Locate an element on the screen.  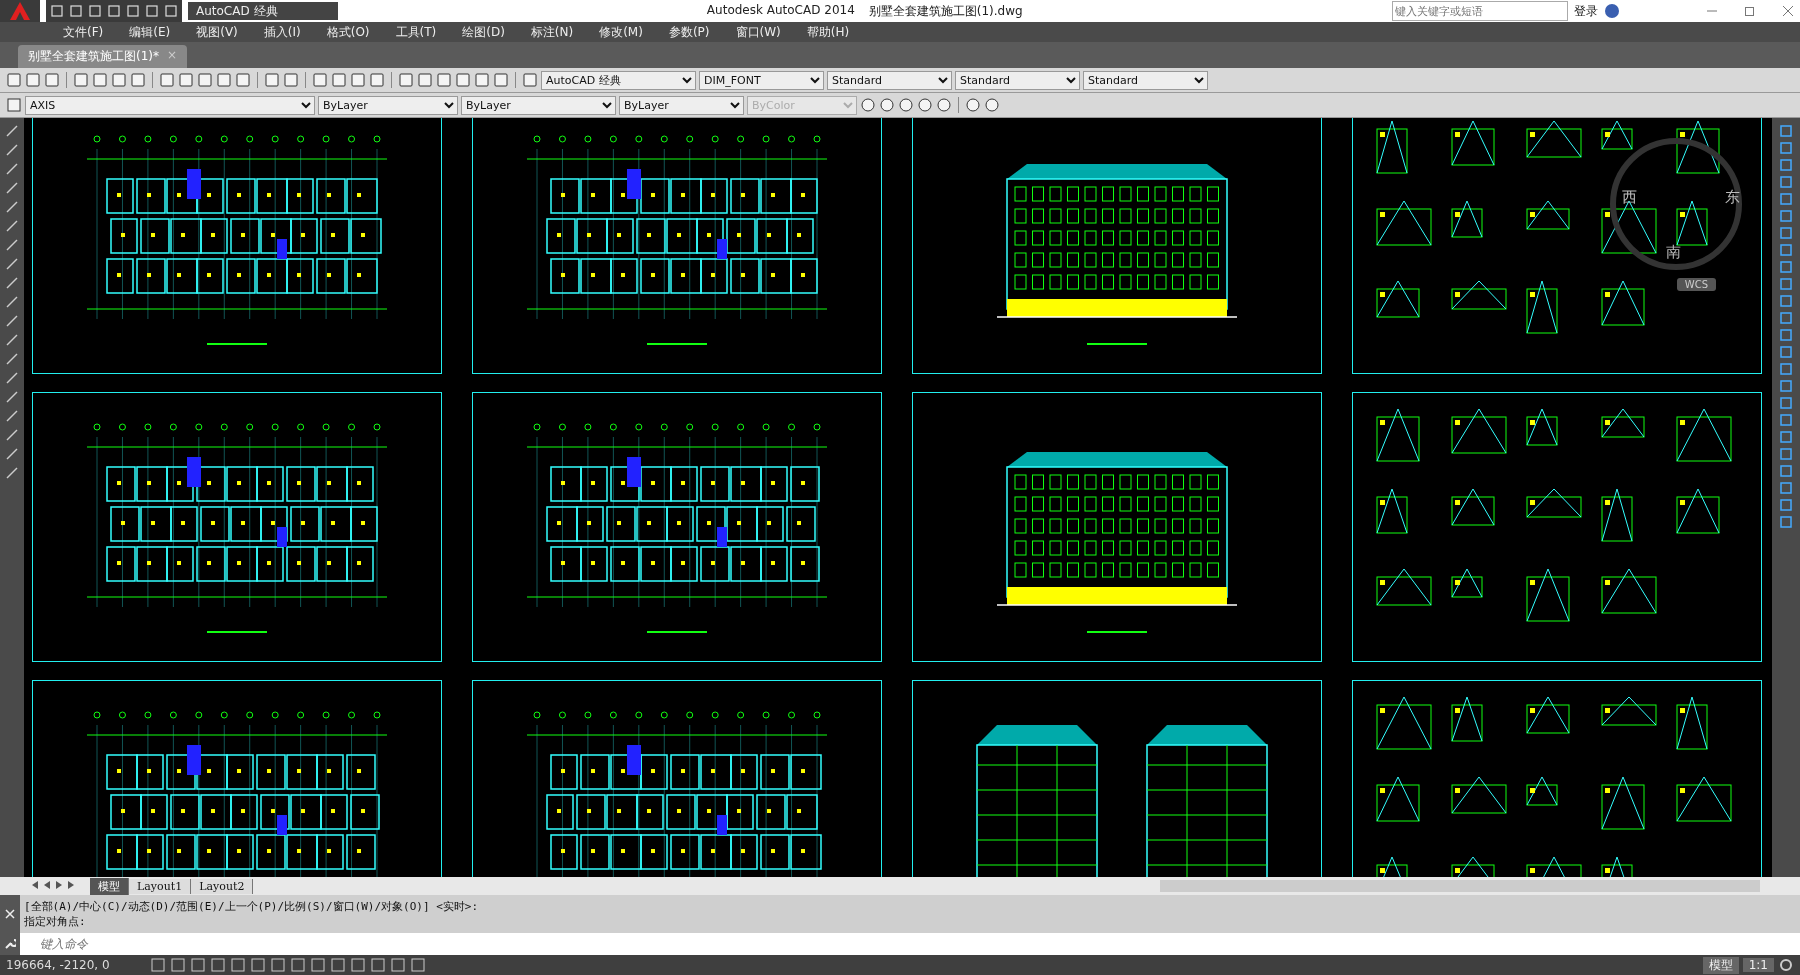
layout-tab: Layout2 is located at coordinates (222, 886).